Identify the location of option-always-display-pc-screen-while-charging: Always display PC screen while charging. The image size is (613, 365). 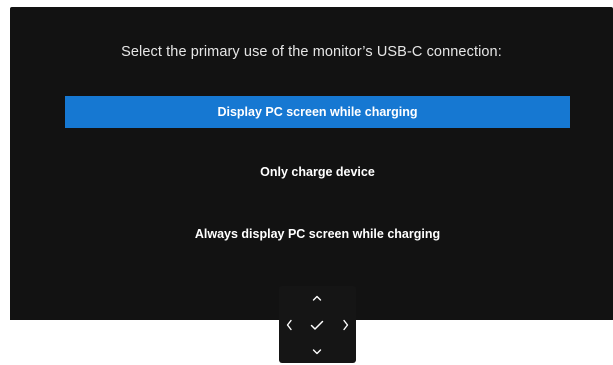
(317, 234).